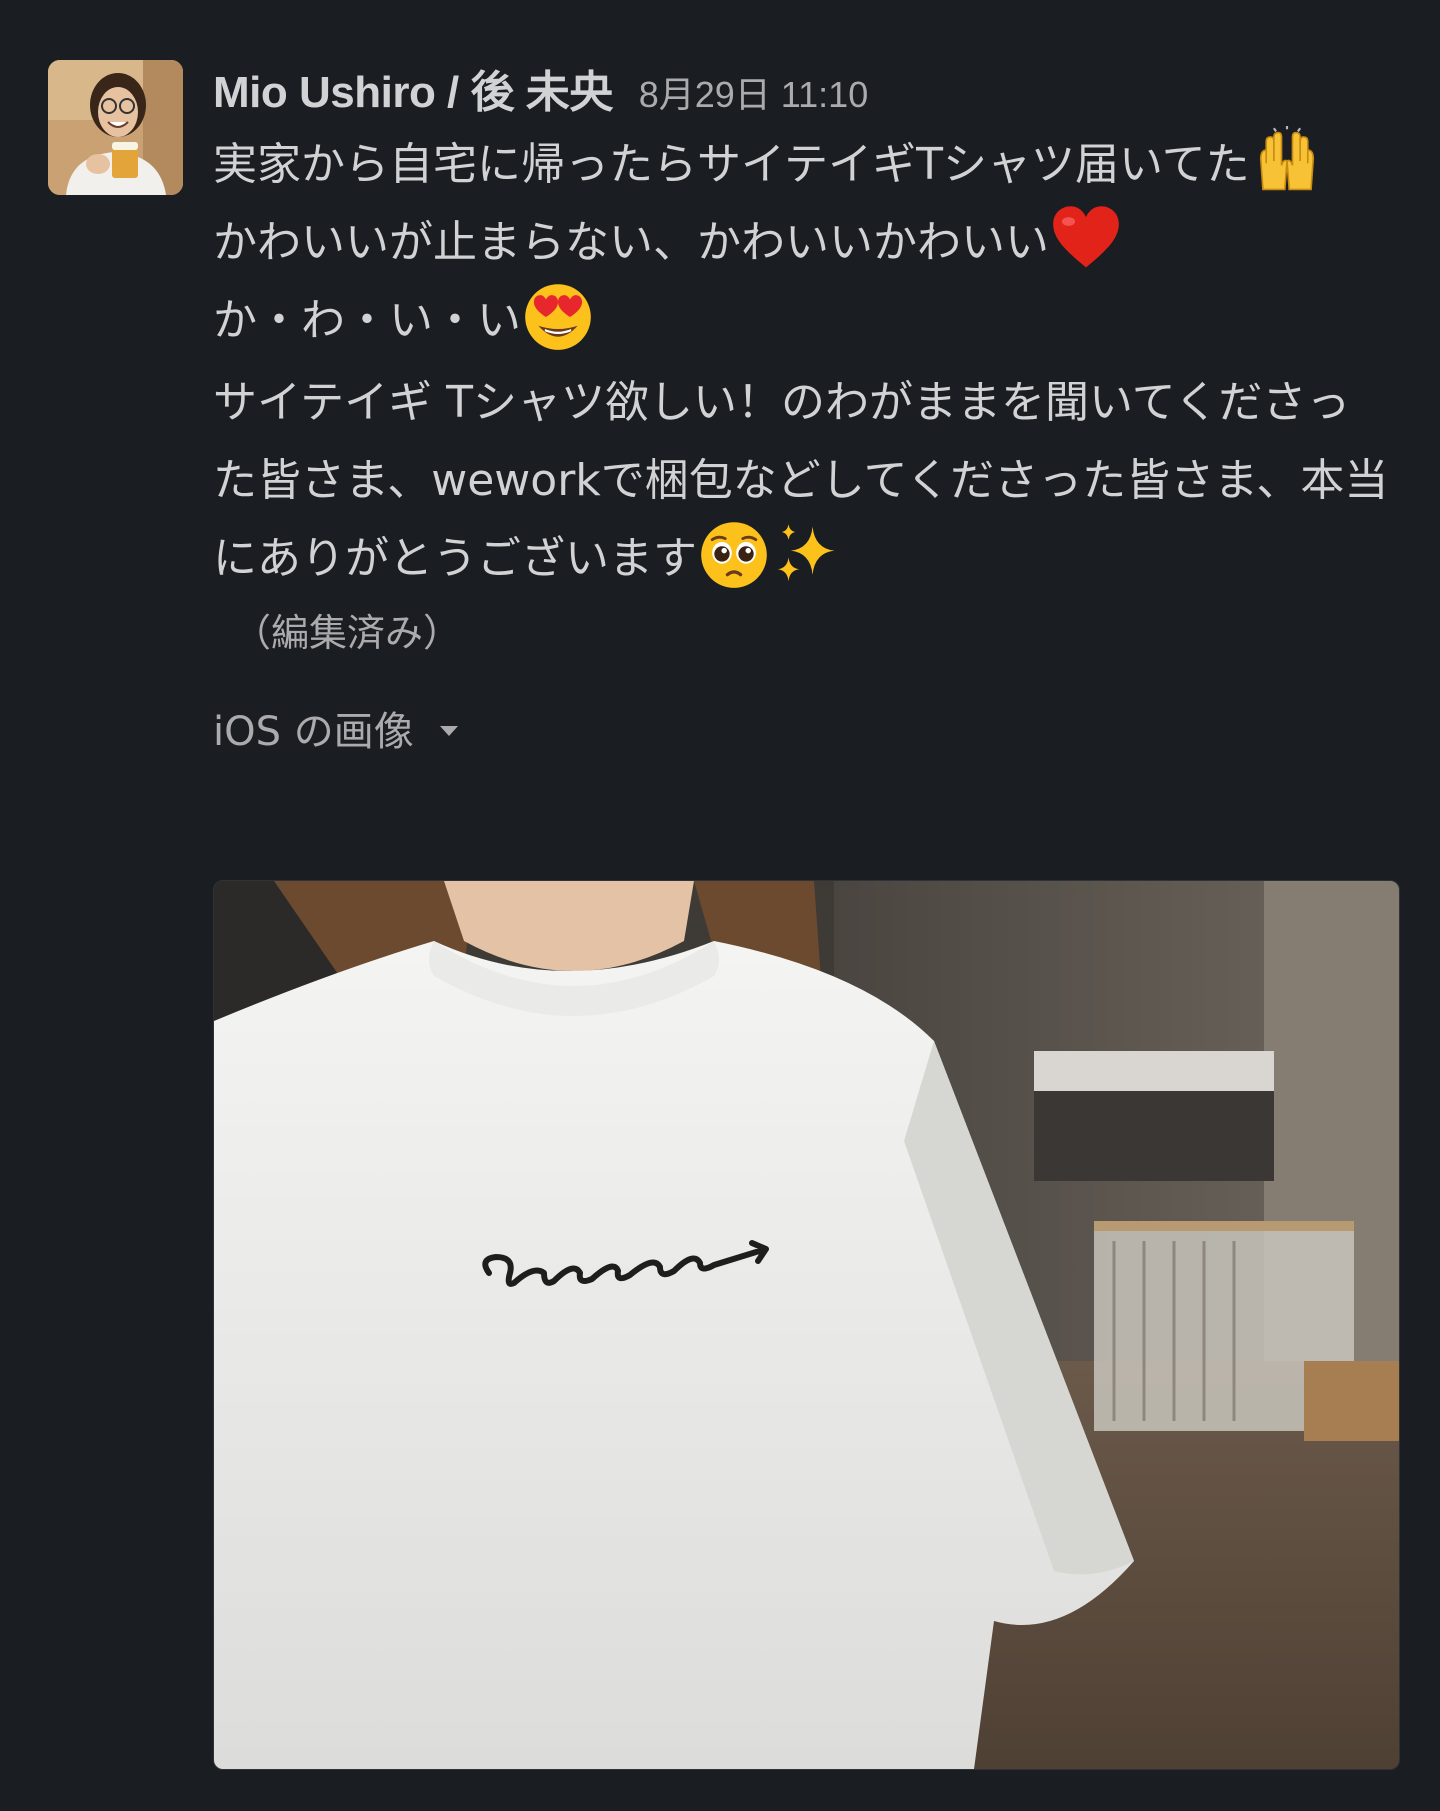  Describe the element at coordinates (806, 553) in the screenshot. I see `sparkles-icon` at that location.